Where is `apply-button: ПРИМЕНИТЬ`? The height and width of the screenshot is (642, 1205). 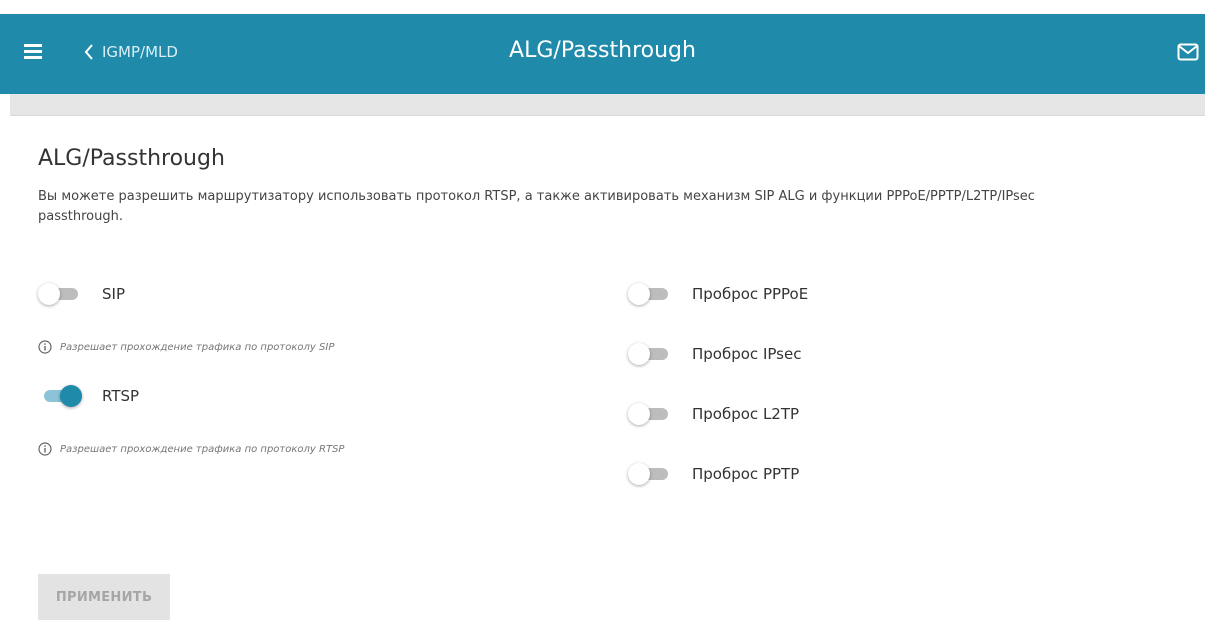 apply-button: ПРИМЕНИТЬ is located at coordinates (104, 597).